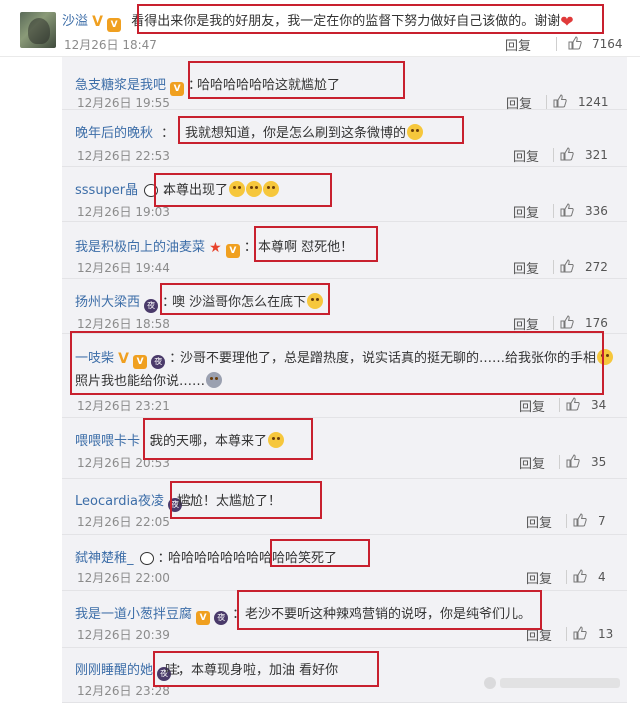 The image size is (640, 703). I want to click on like-count: 321, so click(596, 155).